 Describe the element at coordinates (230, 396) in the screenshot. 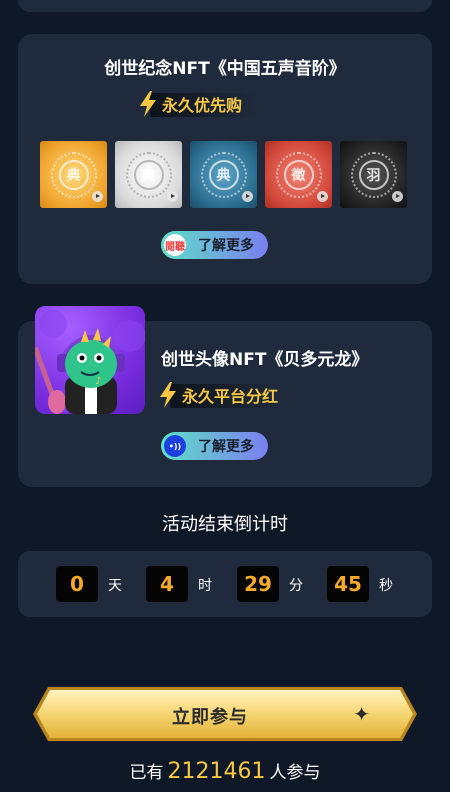

I see `perk-label: 永久平台分红` at that location.